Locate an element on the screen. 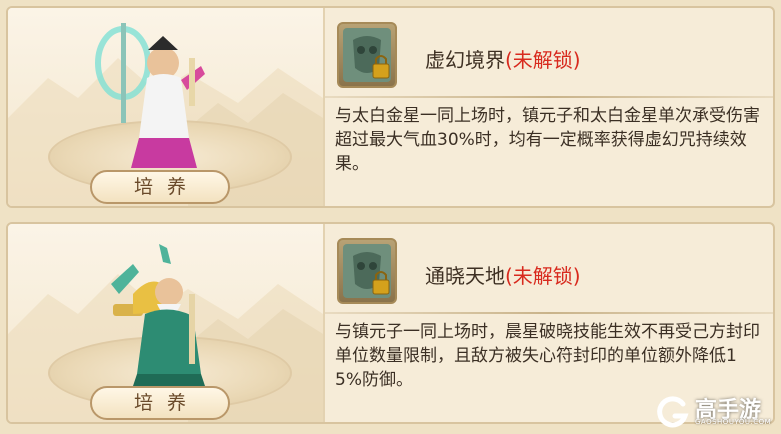 This screenshot has height=434, width=781. elder-sage-hero-icon is located at coordinates (158, 315).